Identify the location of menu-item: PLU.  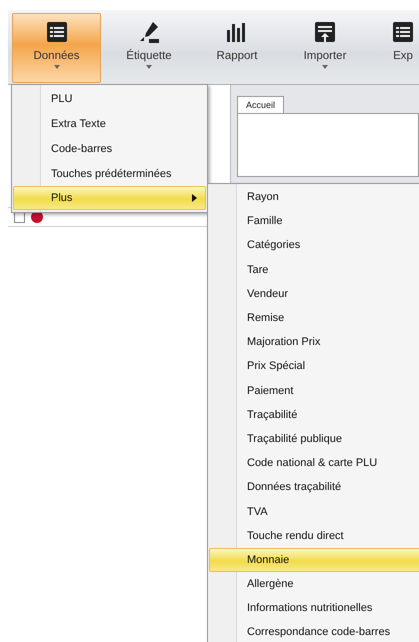
(109, 98).